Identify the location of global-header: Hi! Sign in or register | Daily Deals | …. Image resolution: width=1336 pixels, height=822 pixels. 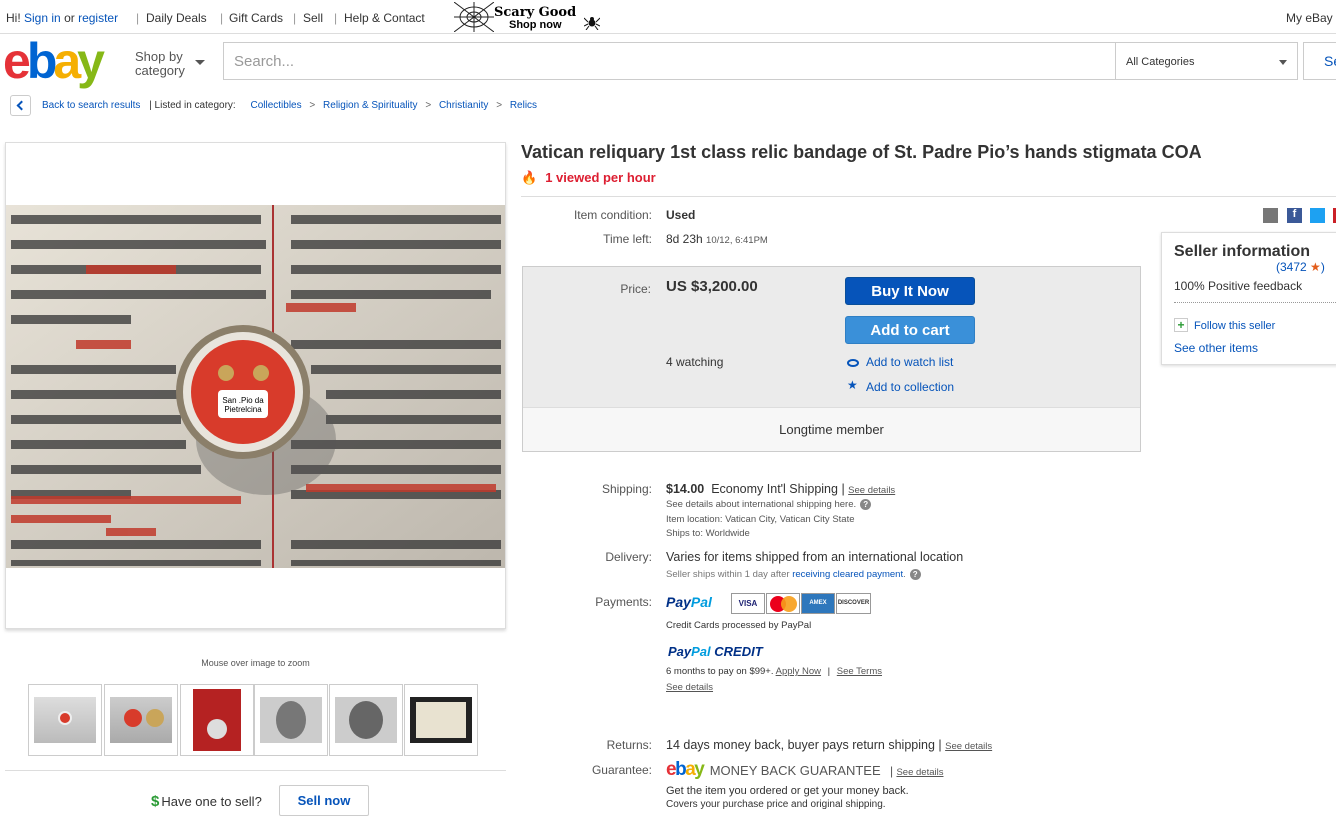
(668, 17).